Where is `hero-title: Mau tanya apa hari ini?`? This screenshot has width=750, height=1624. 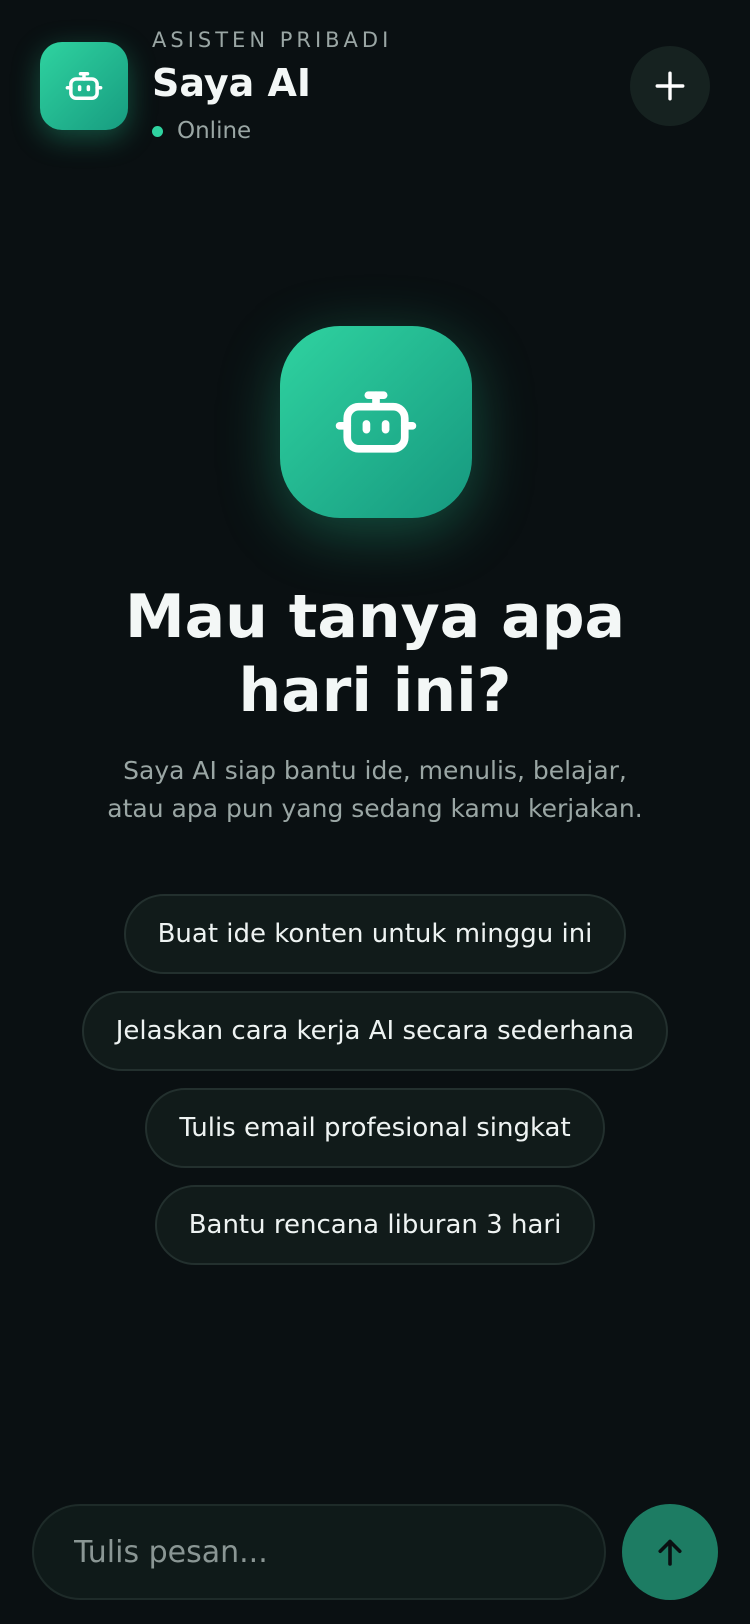 hero-title: Mau tanya apa hari ini? is located at coordinates (375, 654).